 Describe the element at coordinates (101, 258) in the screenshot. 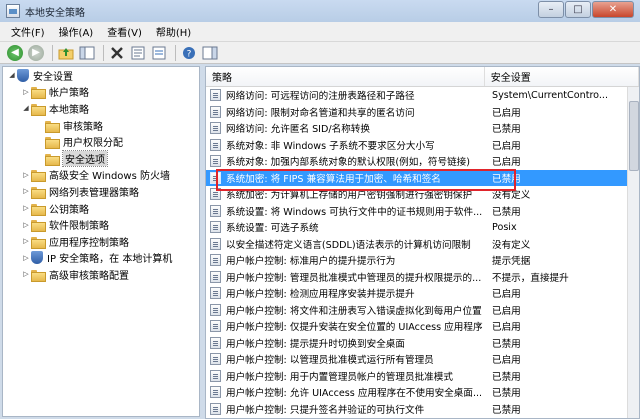

I see `tree-item: ▷ IP 安全策略，在 本地计算机` at that location.